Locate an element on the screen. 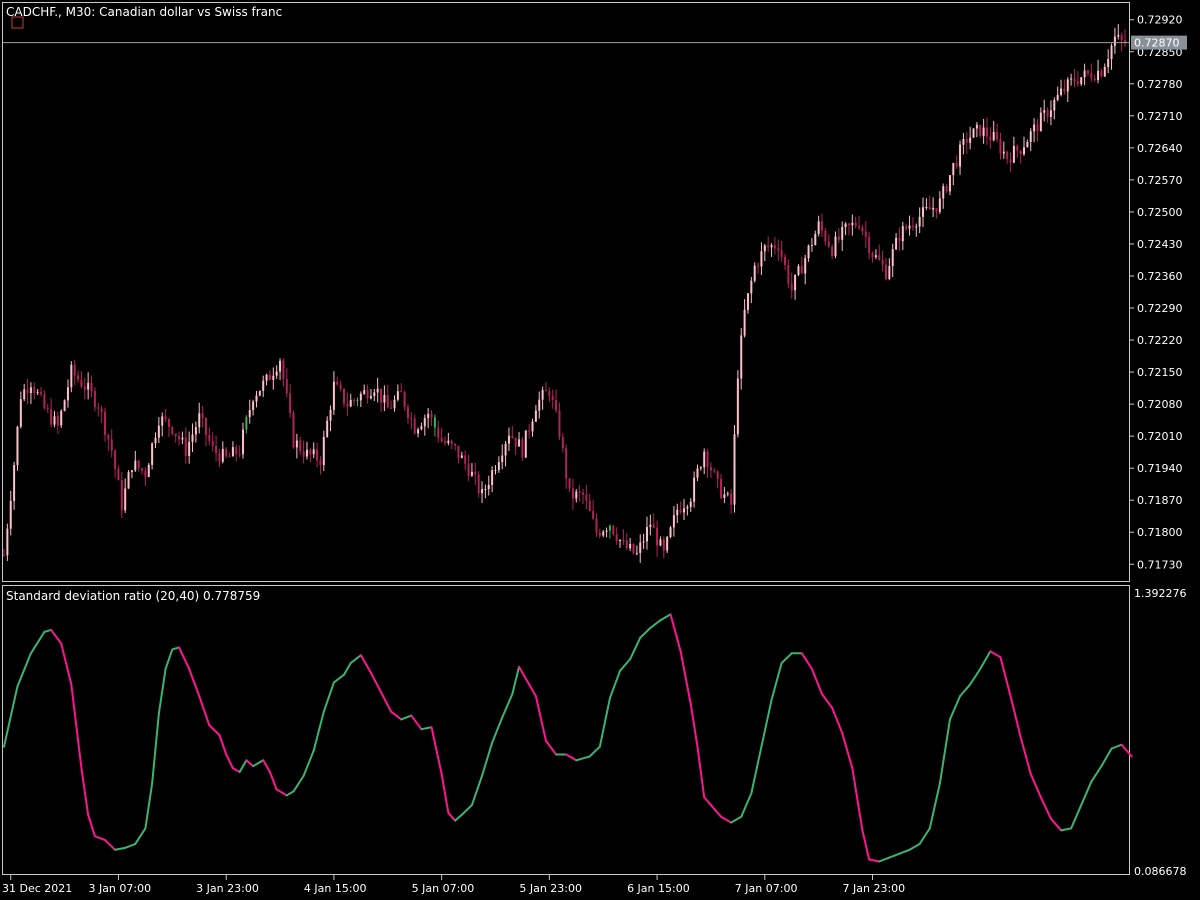 Image resolution: width=1200 pixels, height=900 pixels. price-tick-label: 0.72430 is located at coordinates (1160, 244).